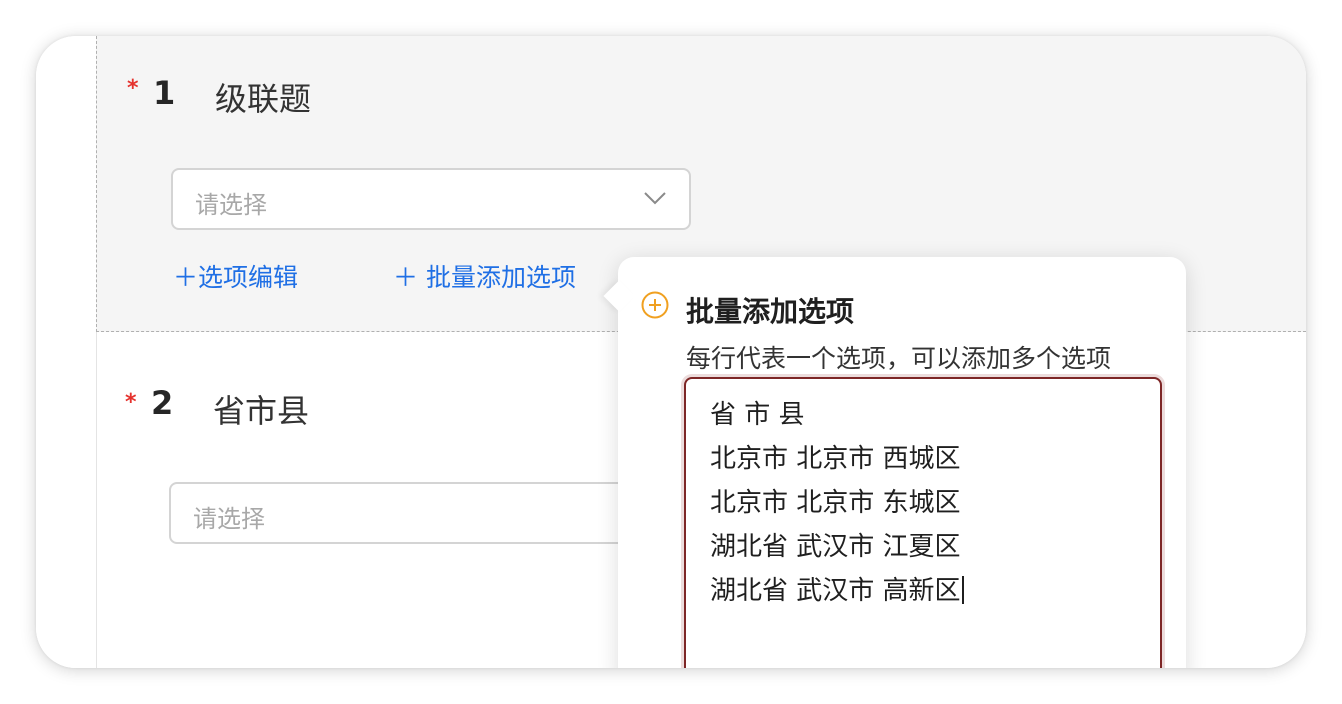 The image size is (1342, 704). What do you see at coordinates (899, 358) in the screenshot?
I see `popover-description: 每行代表一个选项，可以添加多个选项` at bounding box center [899, 358].